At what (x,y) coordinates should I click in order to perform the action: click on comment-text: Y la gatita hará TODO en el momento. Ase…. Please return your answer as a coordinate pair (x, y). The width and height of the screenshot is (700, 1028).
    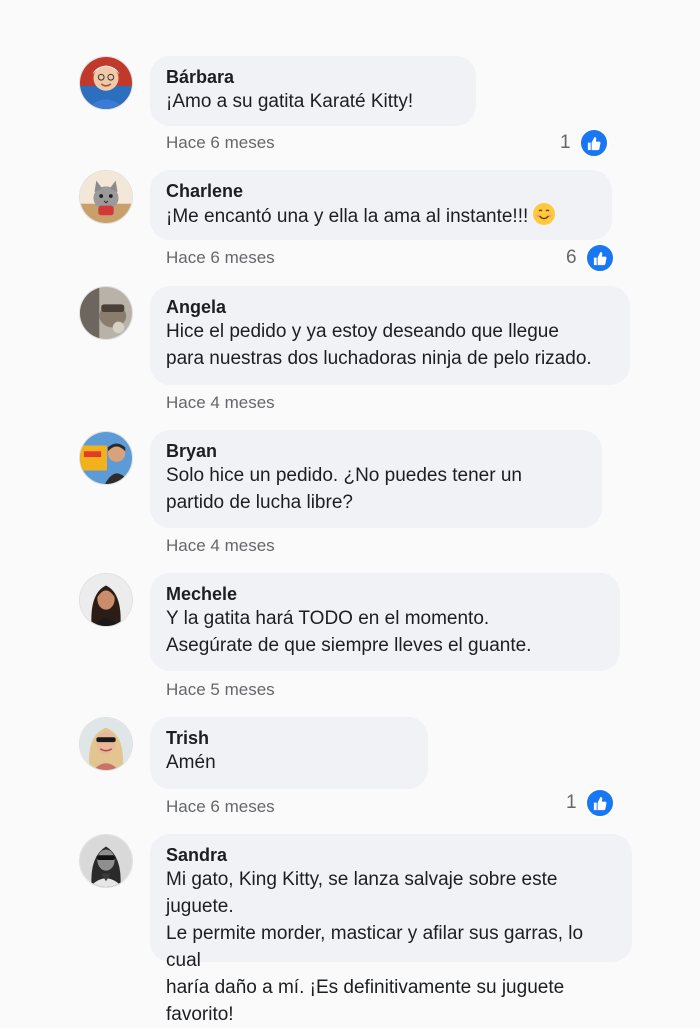
    Looking at the image, I should click on (349, 632).